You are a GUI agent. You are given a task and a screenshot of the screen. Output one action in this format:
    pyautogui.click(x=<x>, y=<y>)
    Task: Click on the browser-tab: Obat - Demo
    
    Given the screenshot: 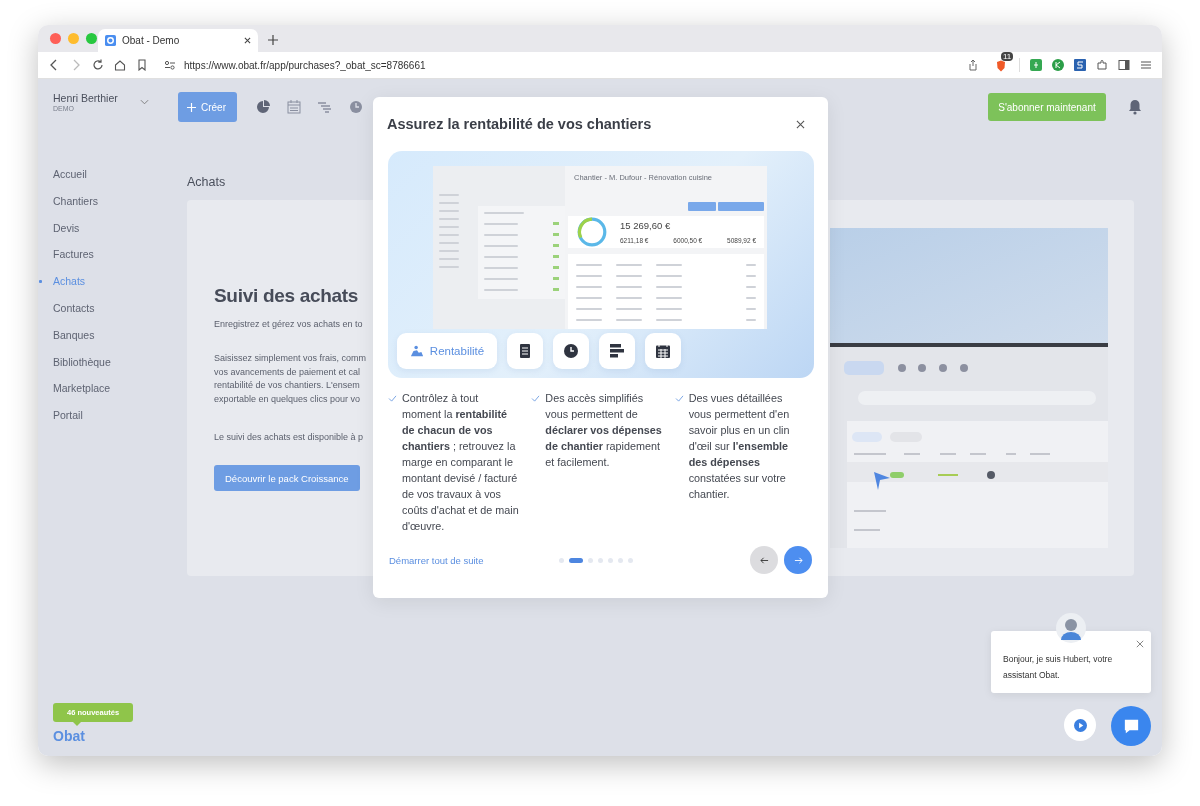 What is the action you would take?
    pyautogui.click(x=178, y=40)
    